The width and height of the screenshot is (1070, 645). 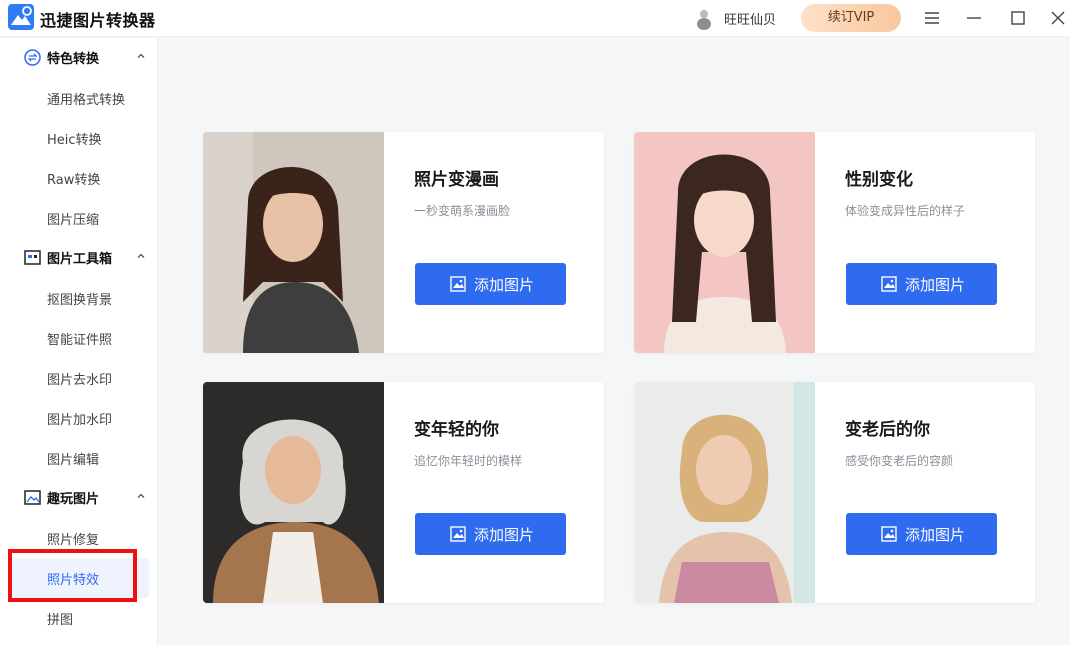 What do you see at coordinates (80, 259) in the screenshot?
I see `sidebar-section-label: 图片工具箱` at bounding box center [80, 259].